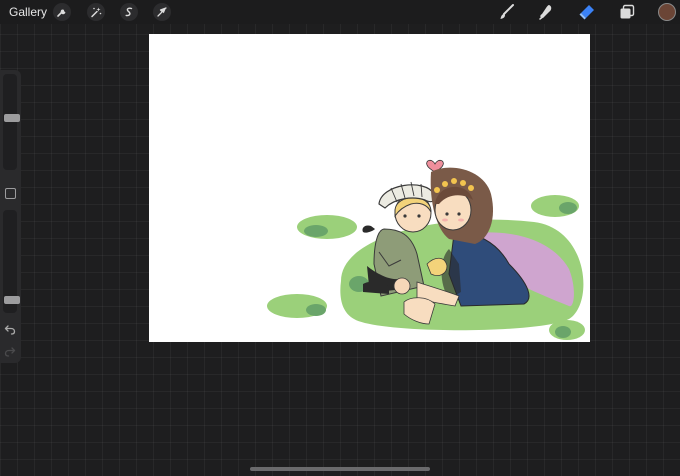 The width and height of the screenshot is (680, 476). Describe the element at coordinates (12, 300) in the screenshot. I see `opacity-thumb` at that location.